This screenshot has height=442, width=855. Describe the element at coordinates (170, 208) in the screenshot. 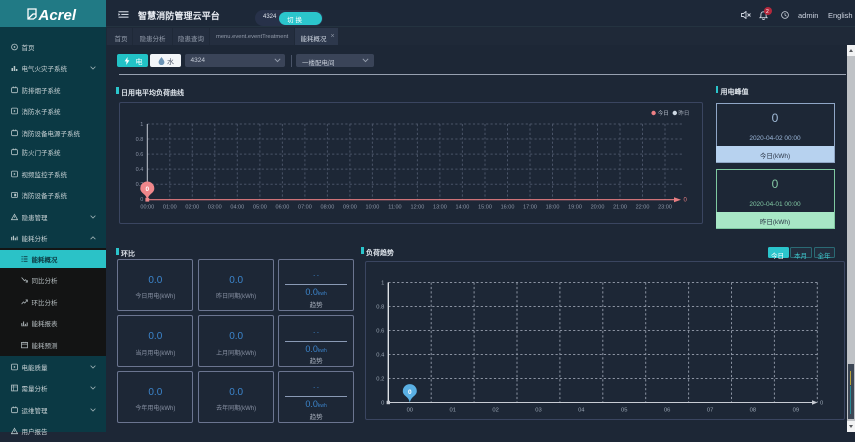

I see `svg-text: 01:00` at that location.